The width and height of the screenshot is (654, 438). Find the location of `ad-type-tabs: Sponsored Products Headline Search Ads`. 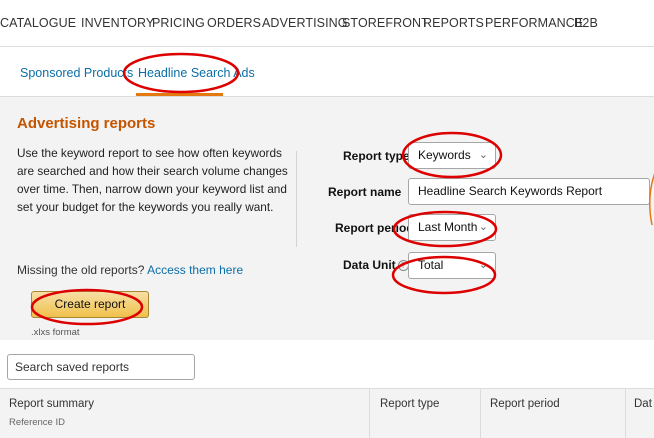

ad-type-tabs: Sponsored Products Headline Search Ads is located at coordinates (327, 71).